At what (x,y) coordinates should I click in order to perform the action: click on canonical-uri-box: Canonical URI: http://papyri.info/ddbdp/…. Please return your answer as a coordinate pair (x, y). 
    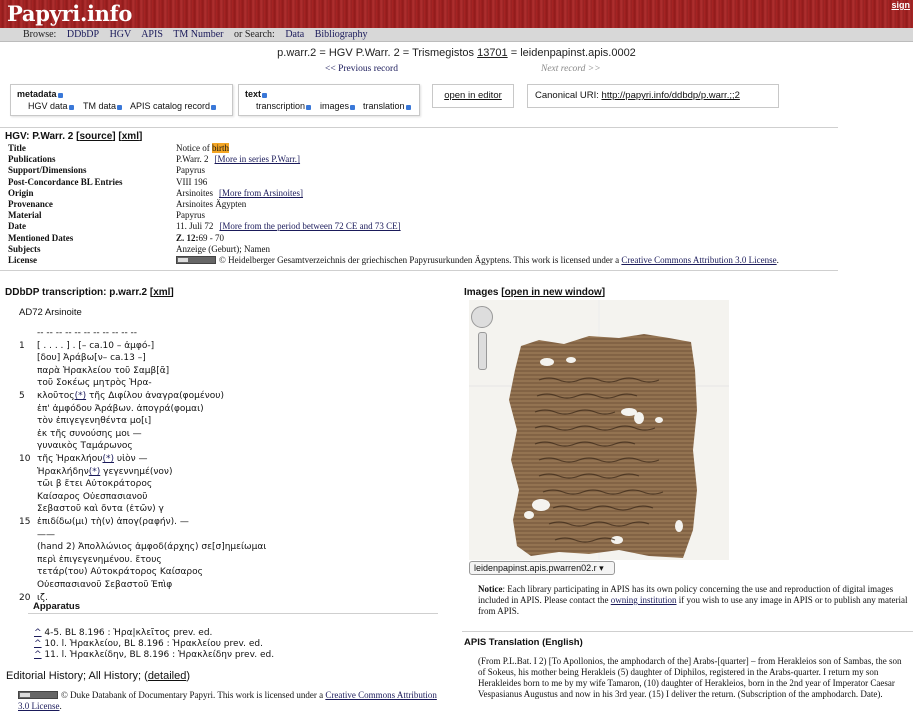
    Looking at the image, I should click on (653, 96).